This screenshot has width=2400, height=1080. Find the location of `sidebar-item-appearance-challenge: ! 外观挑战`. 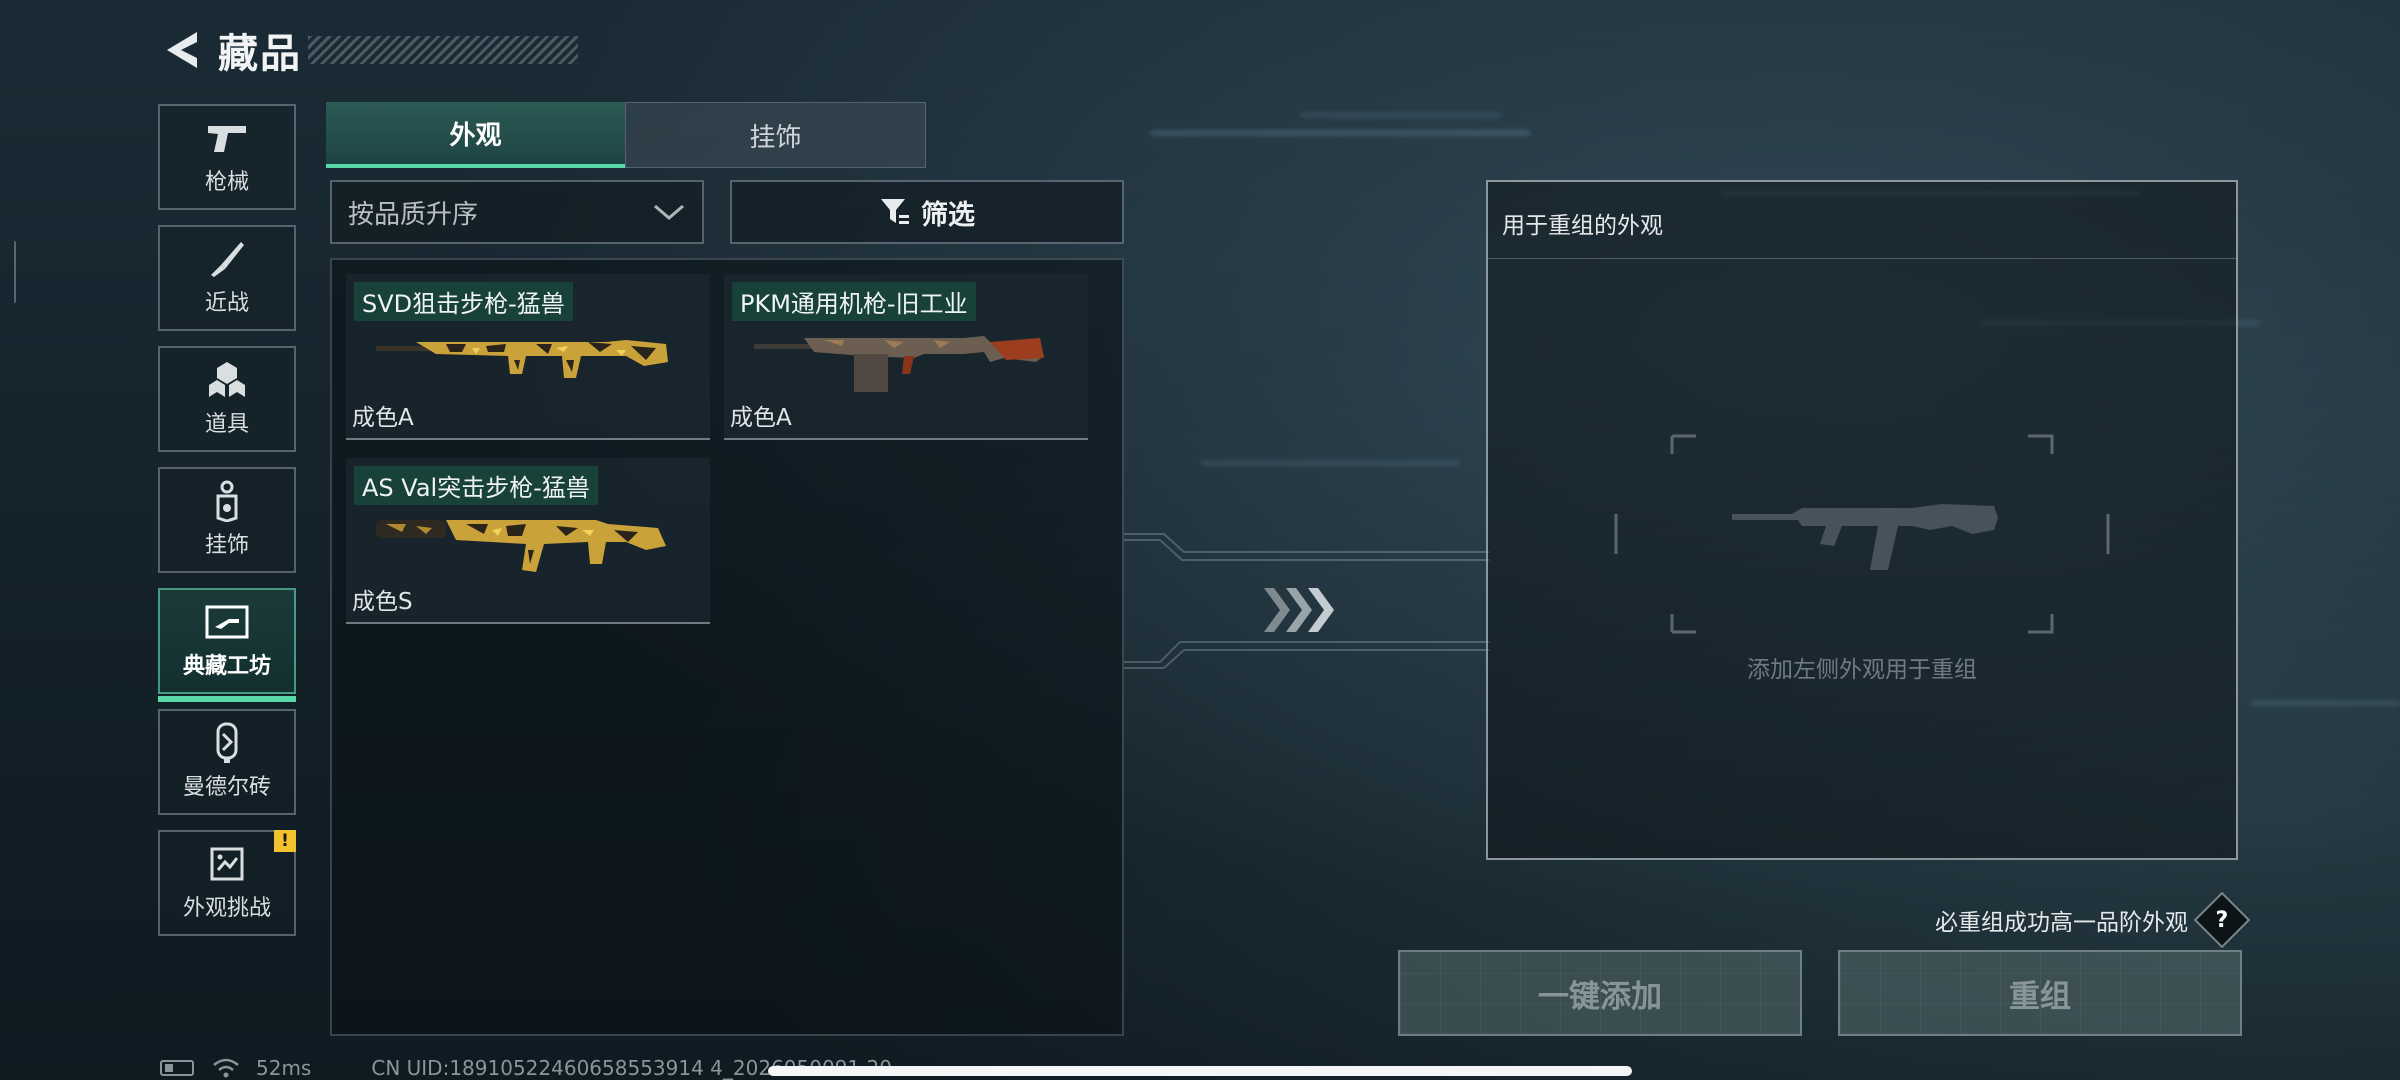

sidebar-item-appearance-challenge: ! 外观挑战 is located at coordinates (227, 883).